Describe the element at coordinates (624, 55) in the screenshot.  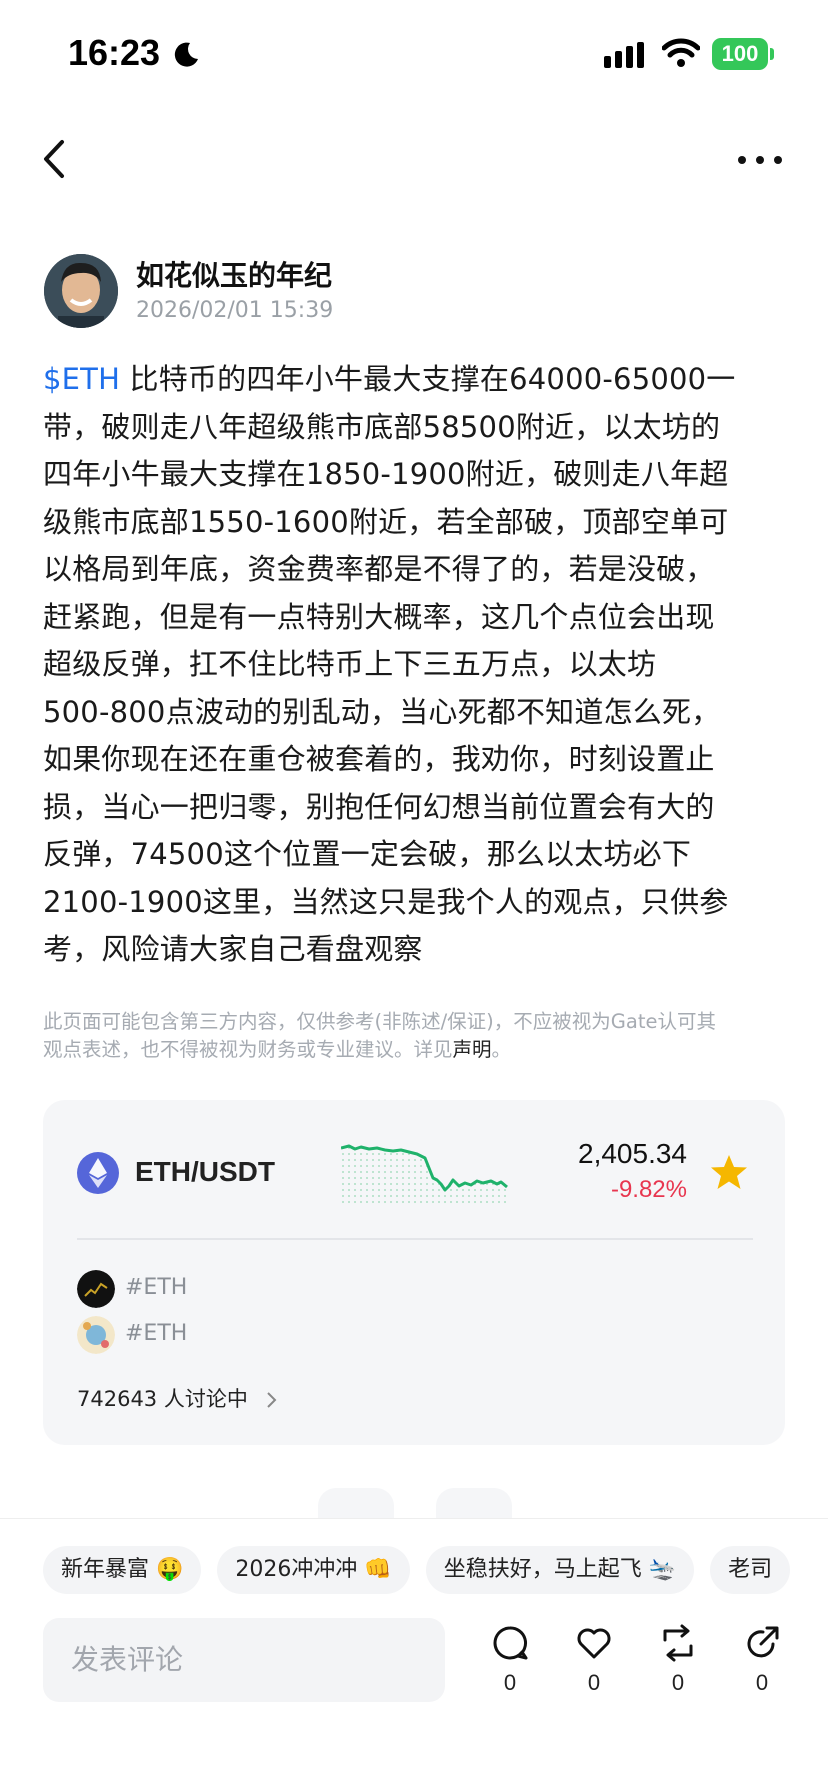
I see `signal-icon` at that location.